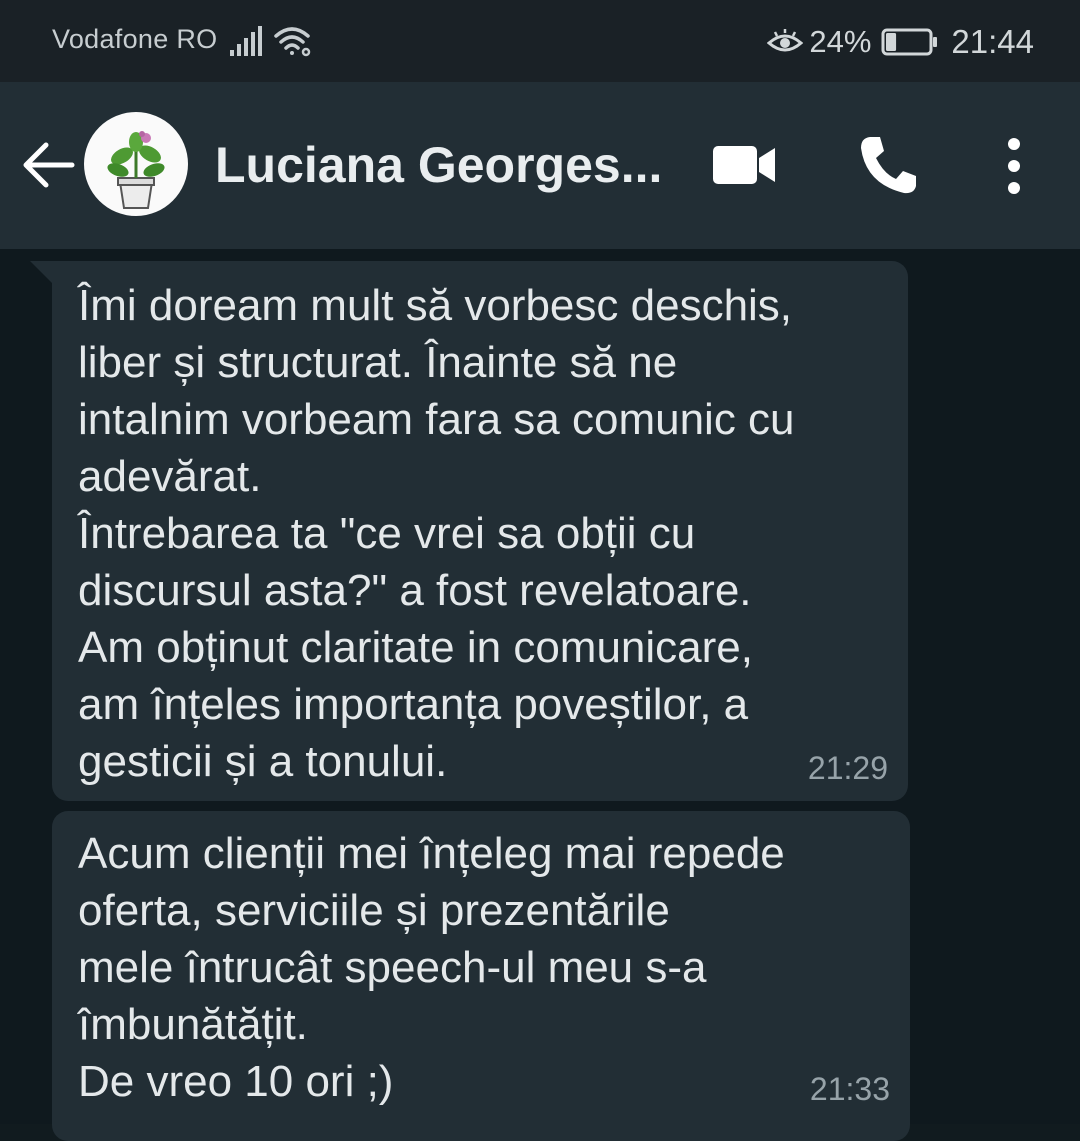 This screenshot has width=1080, height=1141. I want to click on signal-wifi-icons, so click(270, 41).